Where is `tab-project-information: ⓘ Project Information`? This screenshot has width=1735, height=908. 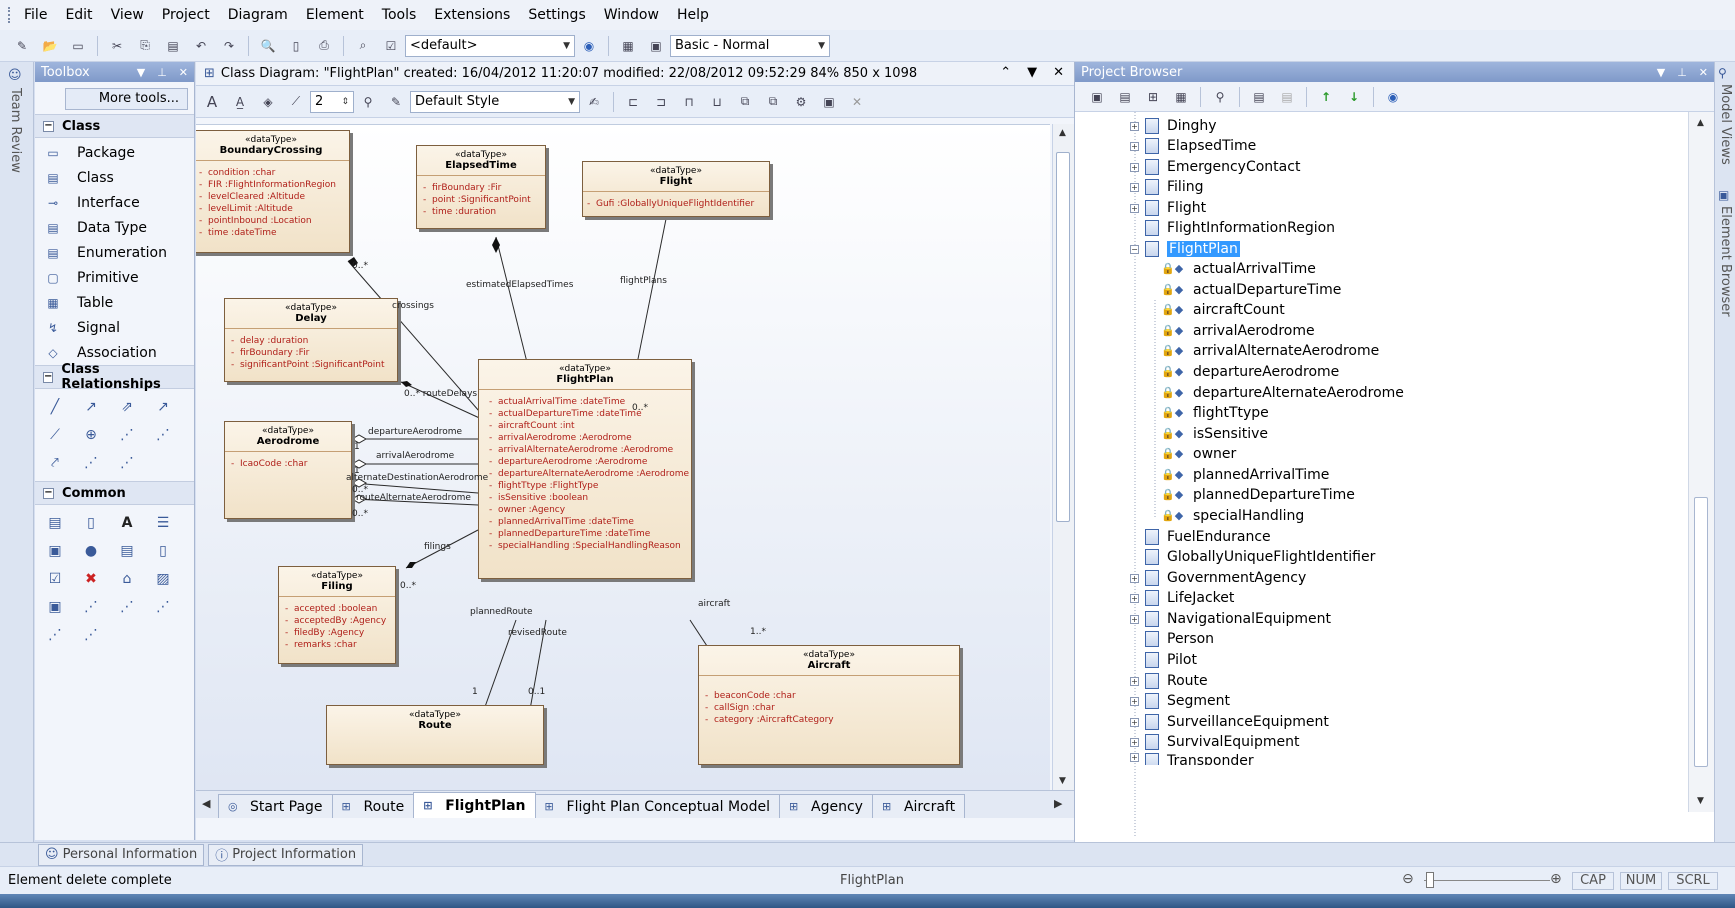 tab-project-information: ⓘ Project Information is located at coordinates (286, 854).